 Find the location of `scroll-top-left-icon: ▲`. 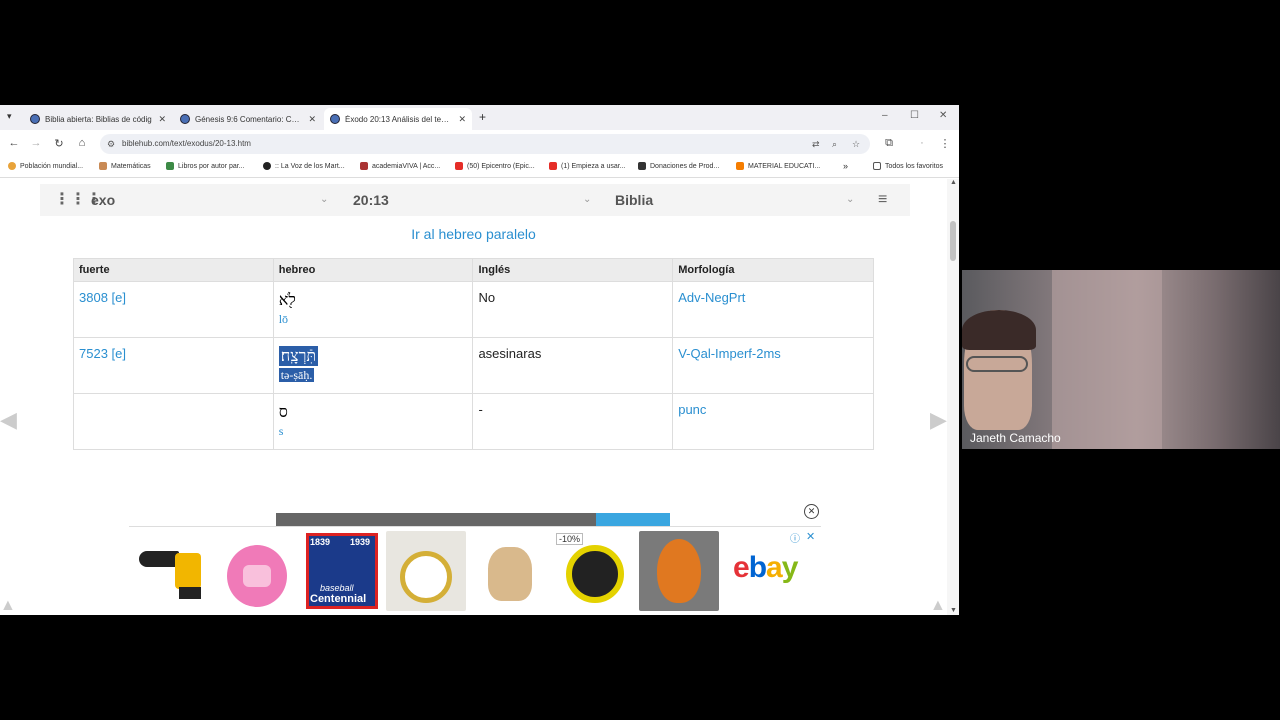

scroll-top-left-icon: ▲ is located at coordinates (8, 606).